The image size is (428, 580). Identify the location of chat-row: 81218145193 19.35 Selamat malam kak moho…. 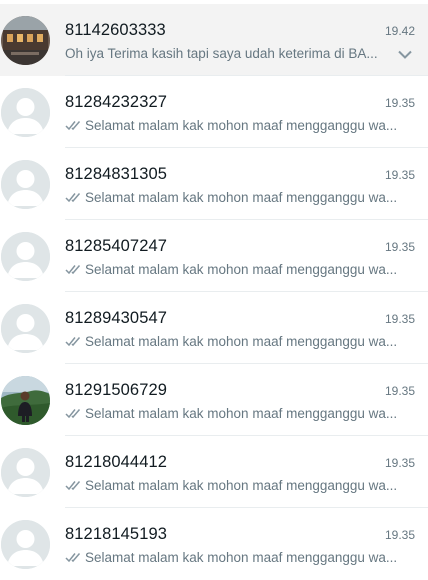
(214, 544).